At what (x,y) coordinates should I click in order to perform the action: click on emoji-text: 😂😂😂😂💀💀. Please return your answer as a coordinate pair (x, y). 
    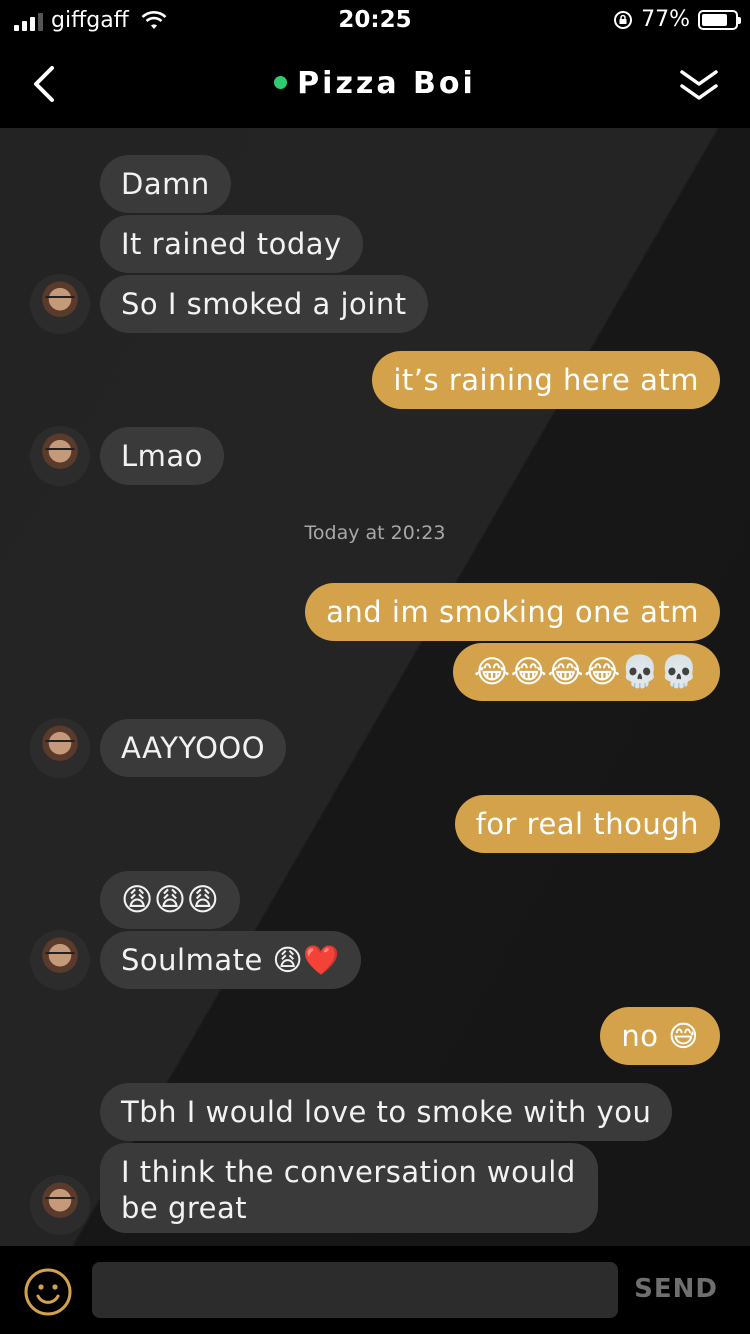
    Looking at the image, I should click on (586, 672).